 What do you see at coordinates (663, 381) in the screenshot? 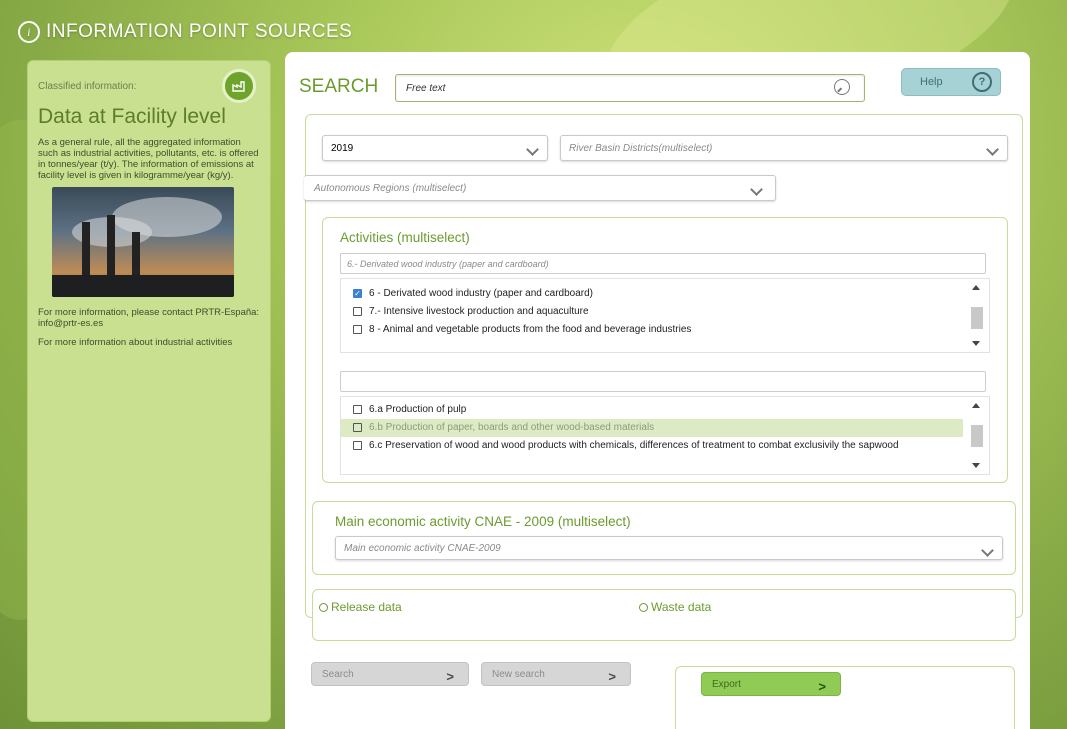
I see `sub-activities-filter` at bounding box center [663, 381].